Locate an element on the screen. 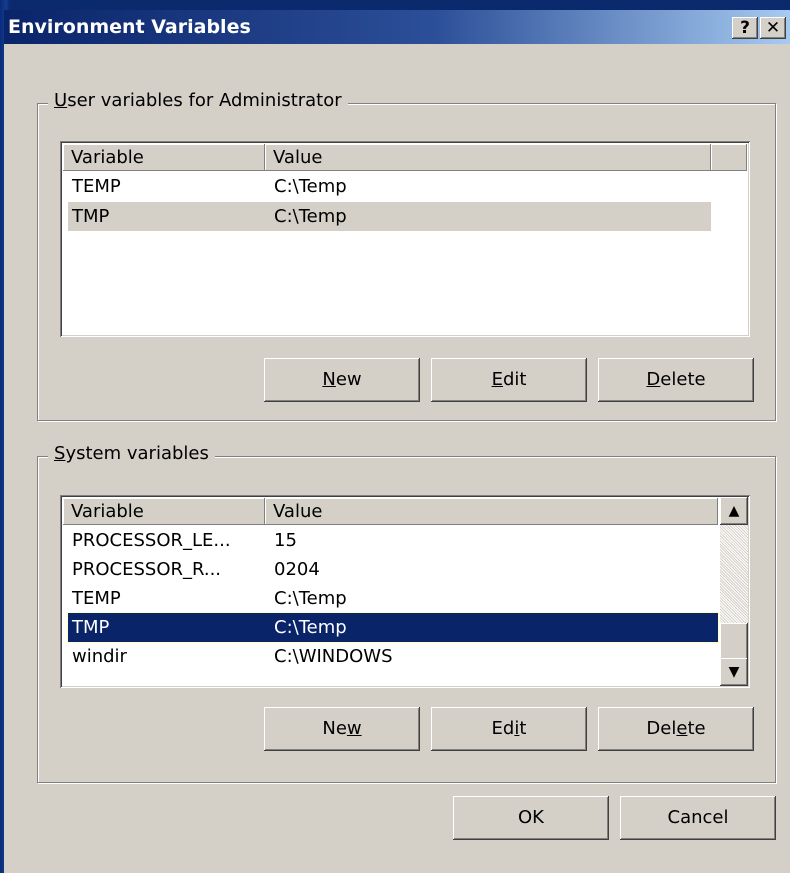  variable-value: C:\WINDOWS is located at coordinates (333, 656).